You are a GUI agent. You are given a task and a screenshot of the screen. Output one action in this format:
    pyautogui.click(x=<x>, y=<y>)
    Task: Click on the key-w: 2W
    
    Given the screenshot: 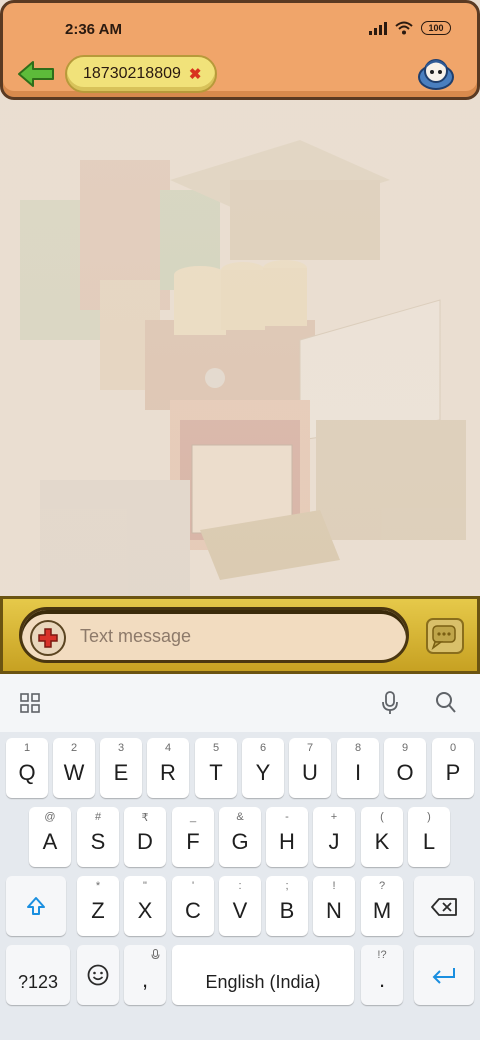 What is the action you would take?
    pyautogui.click(x=74, y=768)
    